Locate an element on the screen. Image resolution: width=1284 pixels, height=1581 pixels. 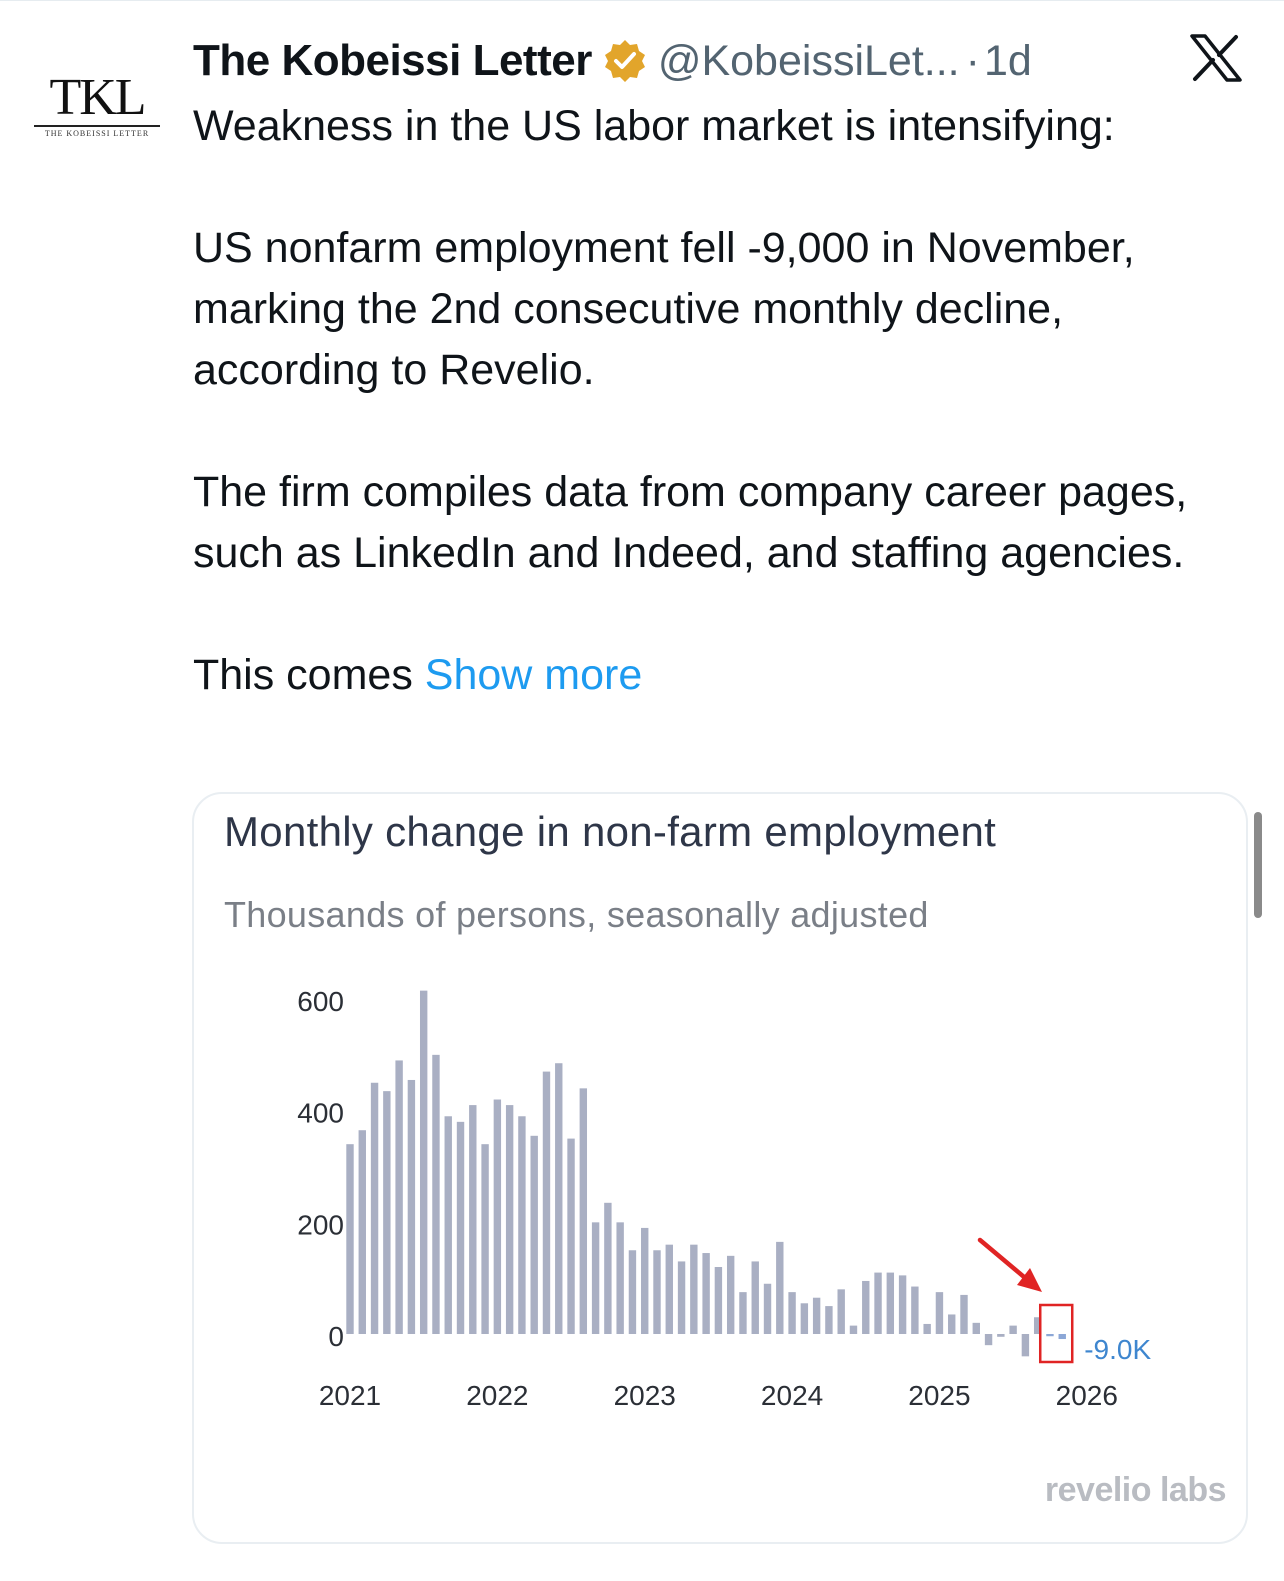
top-divider is located at coordinates (642, 0).